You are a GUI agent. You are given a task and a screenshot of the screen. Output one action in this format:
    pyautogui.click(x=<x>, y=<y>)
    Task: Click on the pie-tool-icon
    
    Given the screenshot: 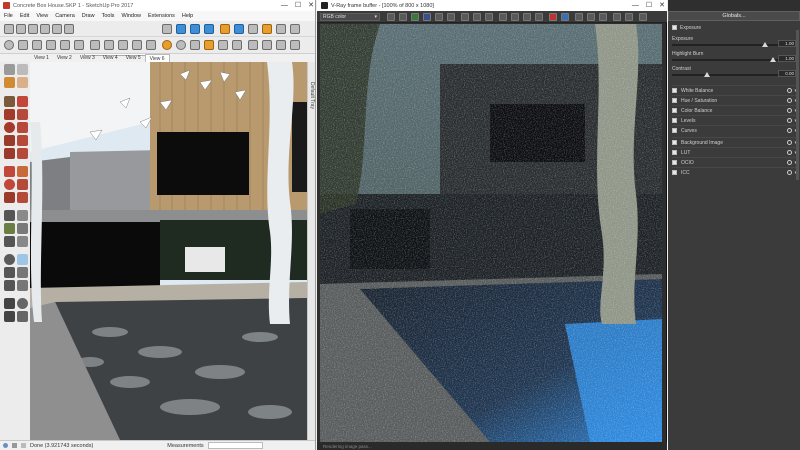 What is the action you would take?
    pyautogui.click(x=22, y=140)
    